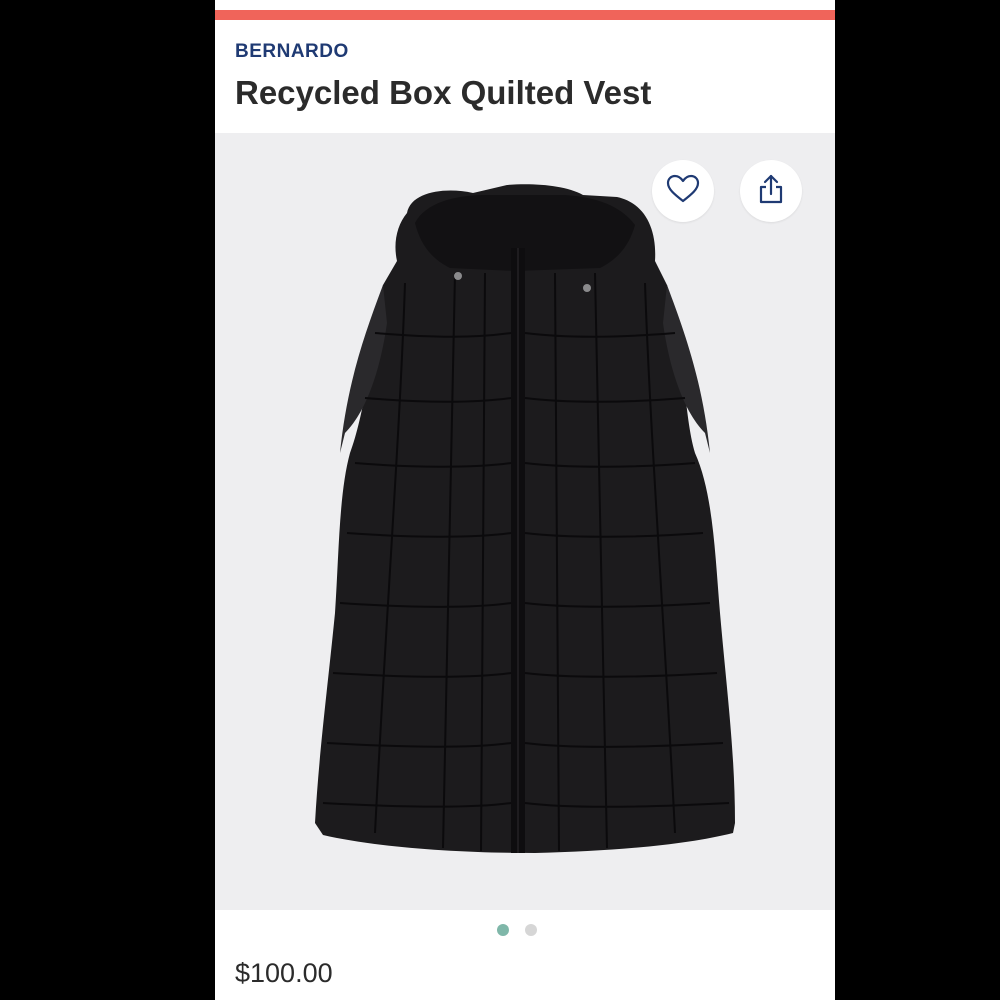 Image resolution: width=1000 pixels, height=1000 pixels. I want to click on gallery-pagination, so click(525, 931).